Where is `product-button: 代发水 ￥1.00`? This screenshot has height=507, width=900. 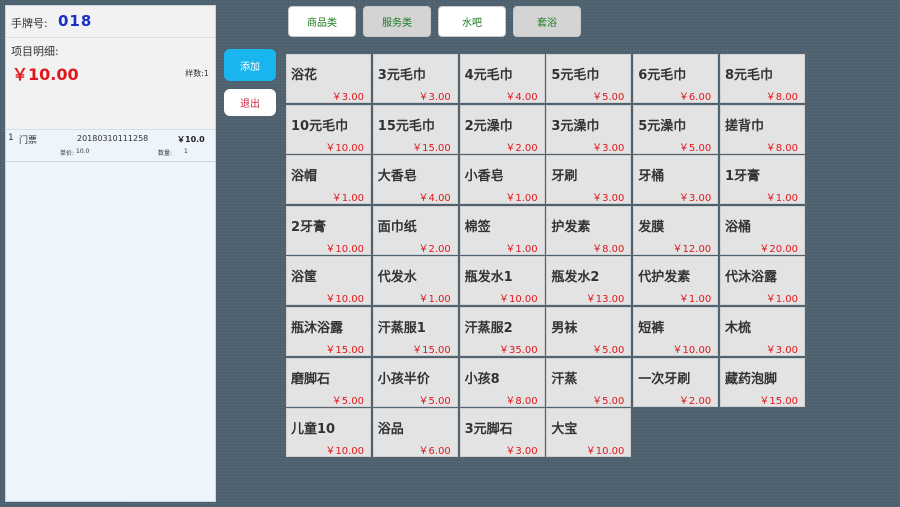 product-button: 代发水 ￥1.00 is located at coordinates (415, 281).